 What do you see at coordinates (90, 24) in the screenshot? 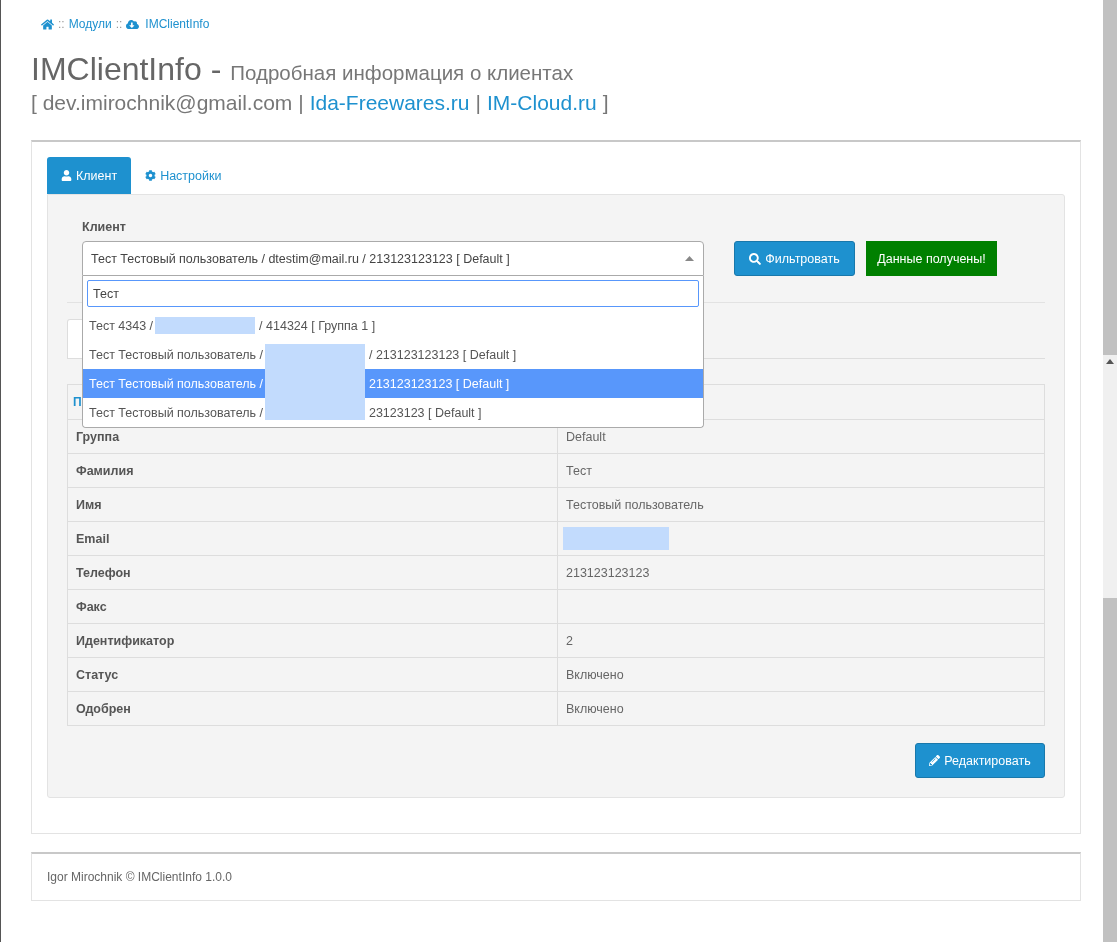
I see `breadcrumb-link: Модули` at bounding box center [90, 24].